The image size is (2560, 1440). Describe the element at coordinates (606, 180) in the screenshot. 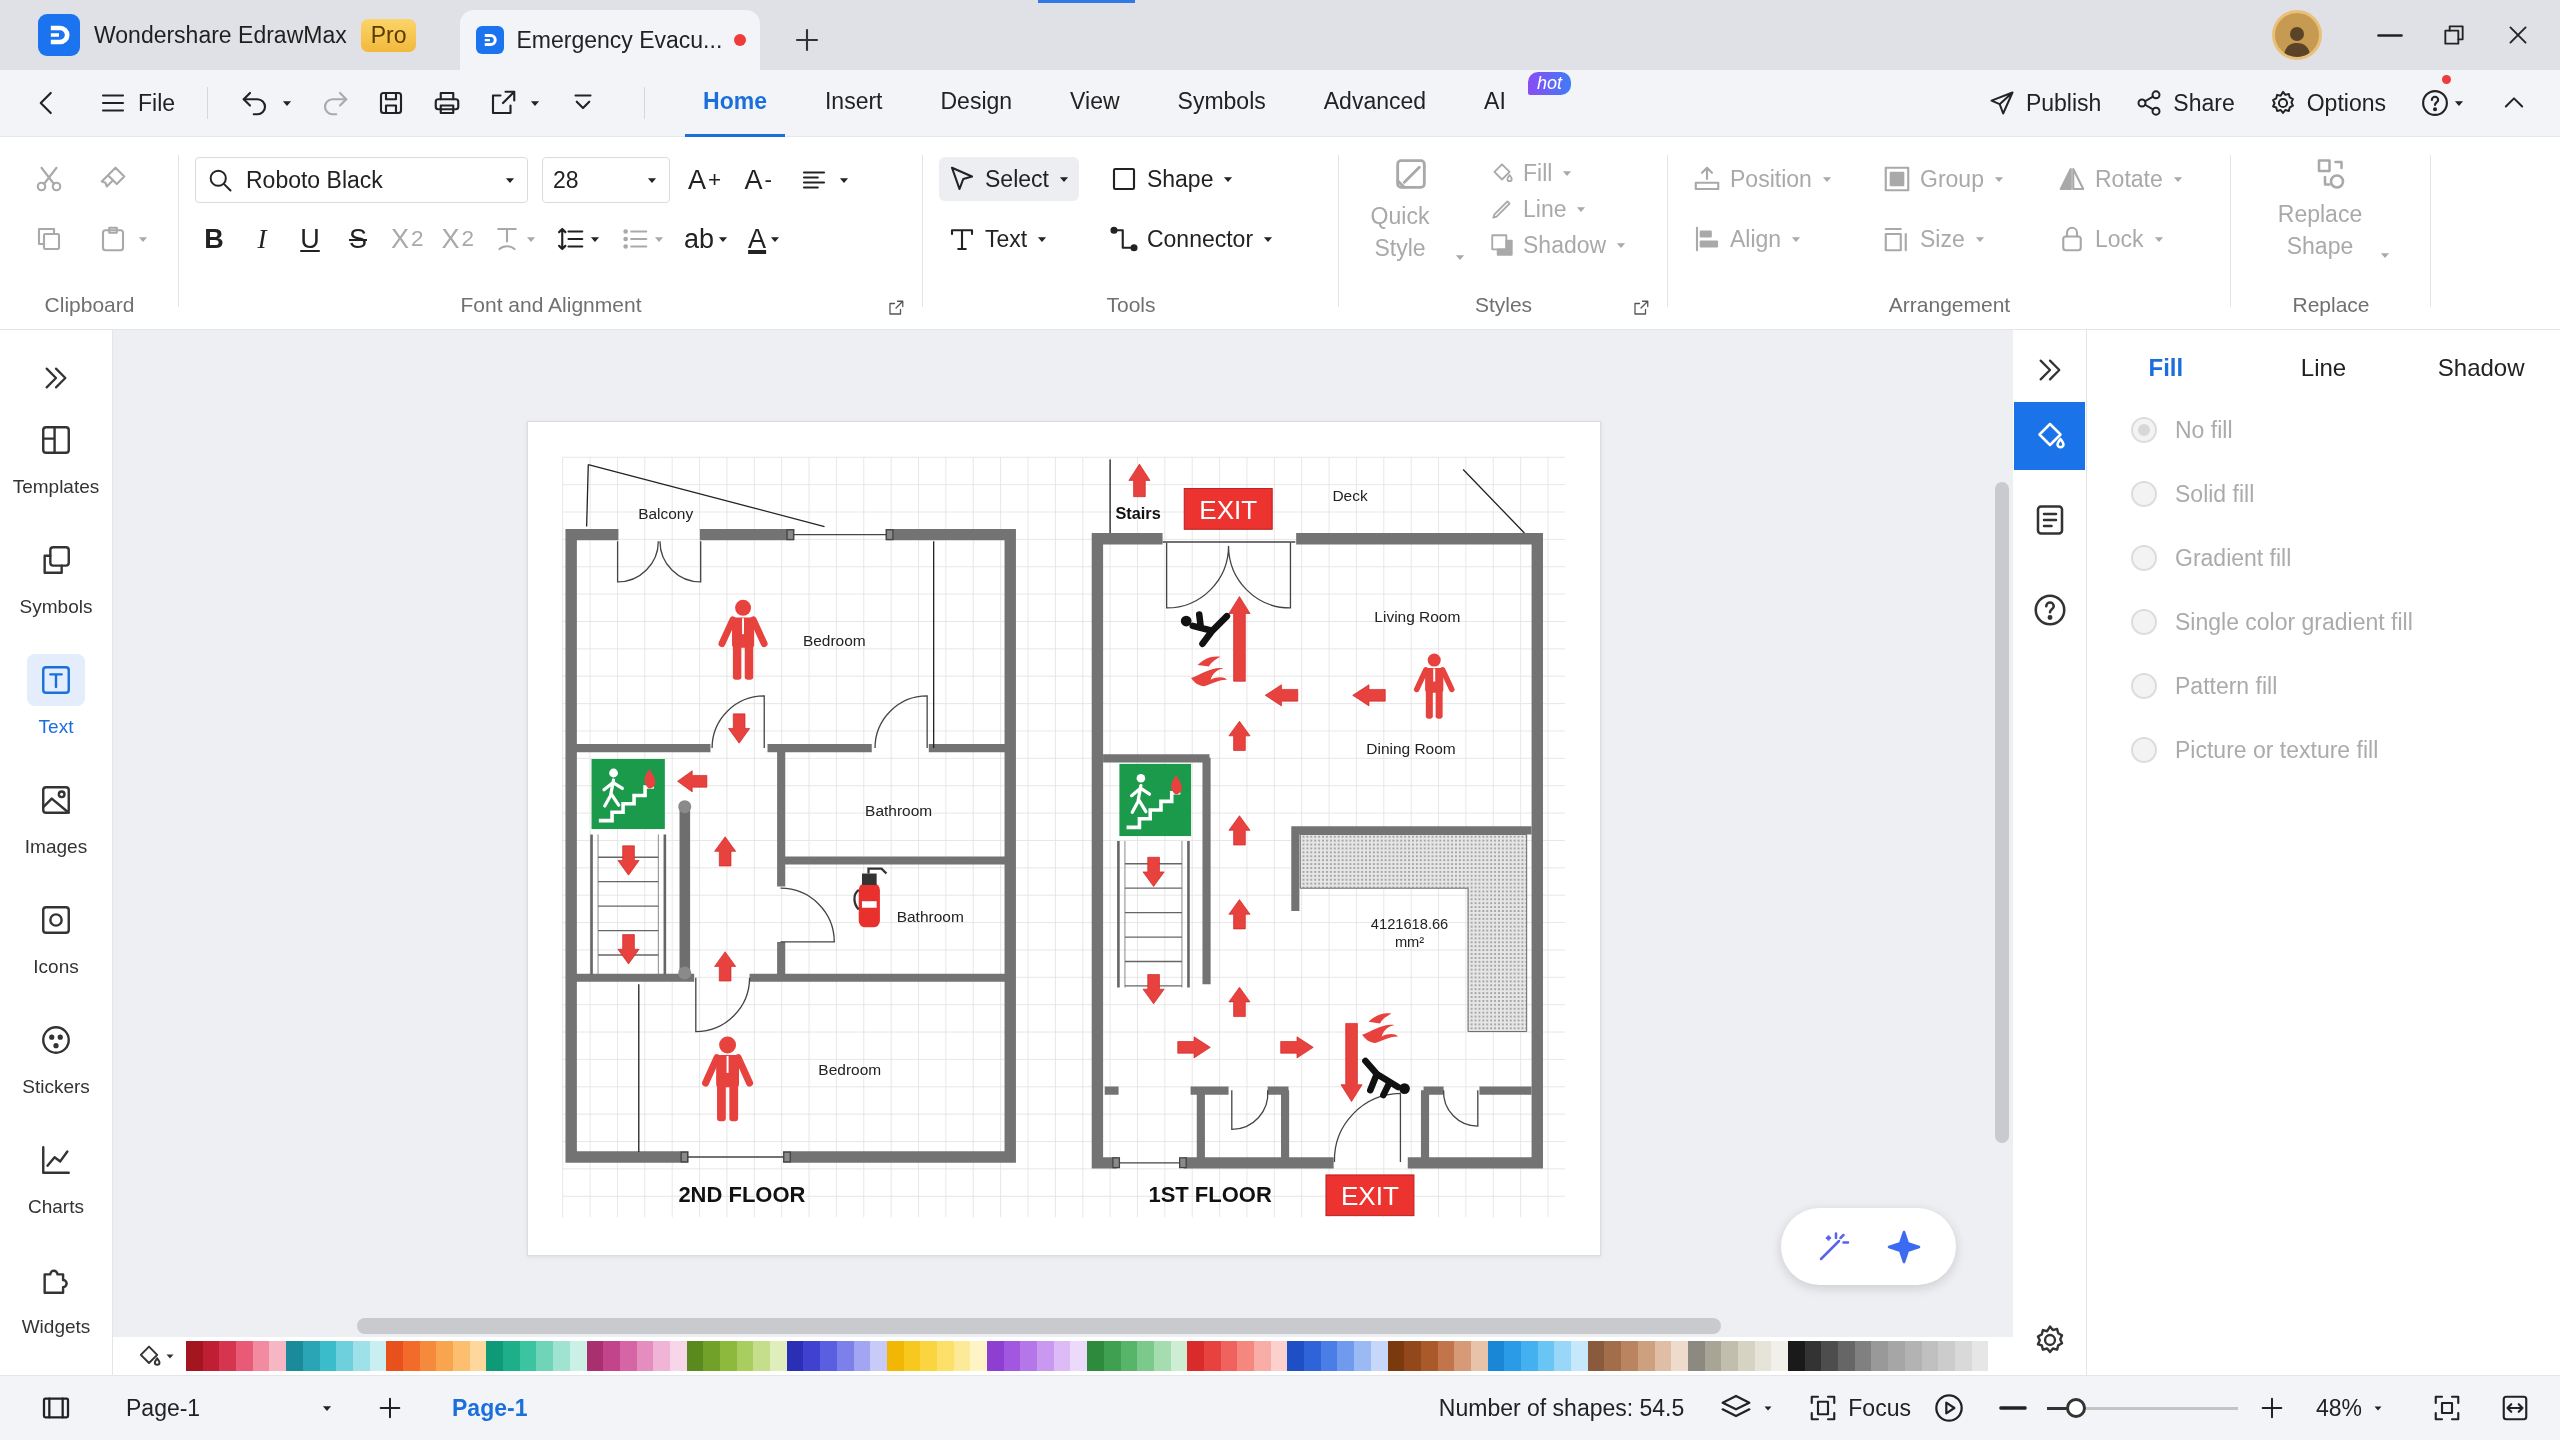

I see `font-size-field: 28` at that location.